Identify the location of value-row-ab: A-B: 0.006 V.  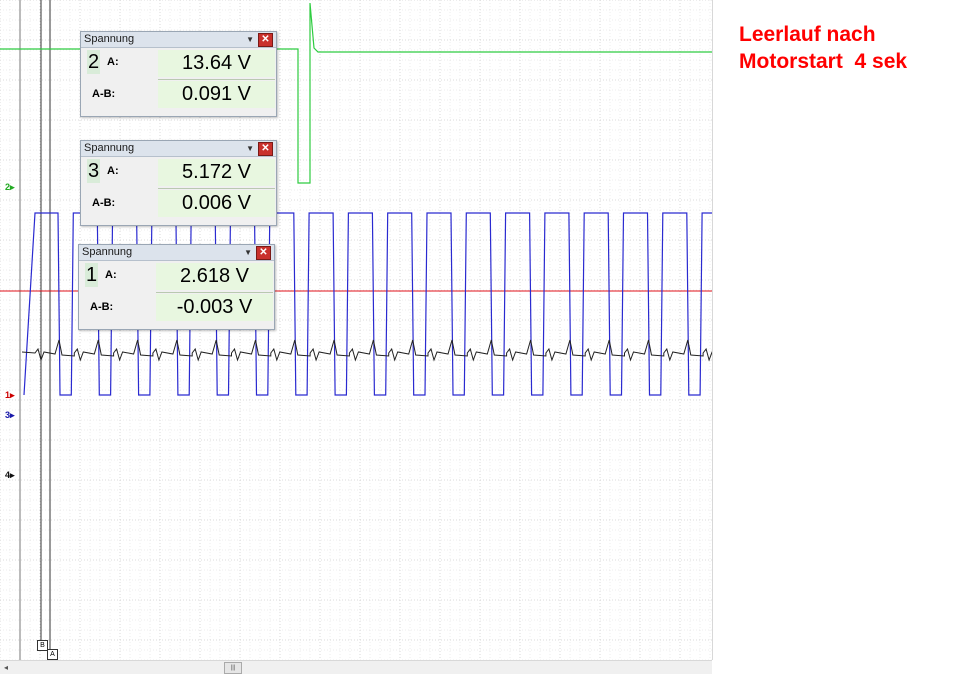
(178, 205).